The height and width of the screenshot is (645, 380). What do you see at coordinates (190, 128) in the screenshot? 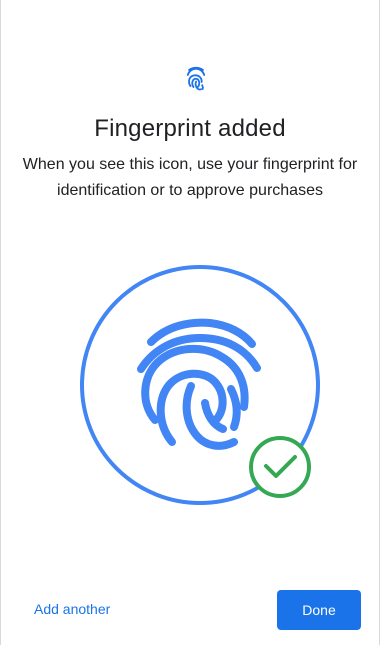
I see `page-title: Fingerprint added` at bounding box center [190, 128].